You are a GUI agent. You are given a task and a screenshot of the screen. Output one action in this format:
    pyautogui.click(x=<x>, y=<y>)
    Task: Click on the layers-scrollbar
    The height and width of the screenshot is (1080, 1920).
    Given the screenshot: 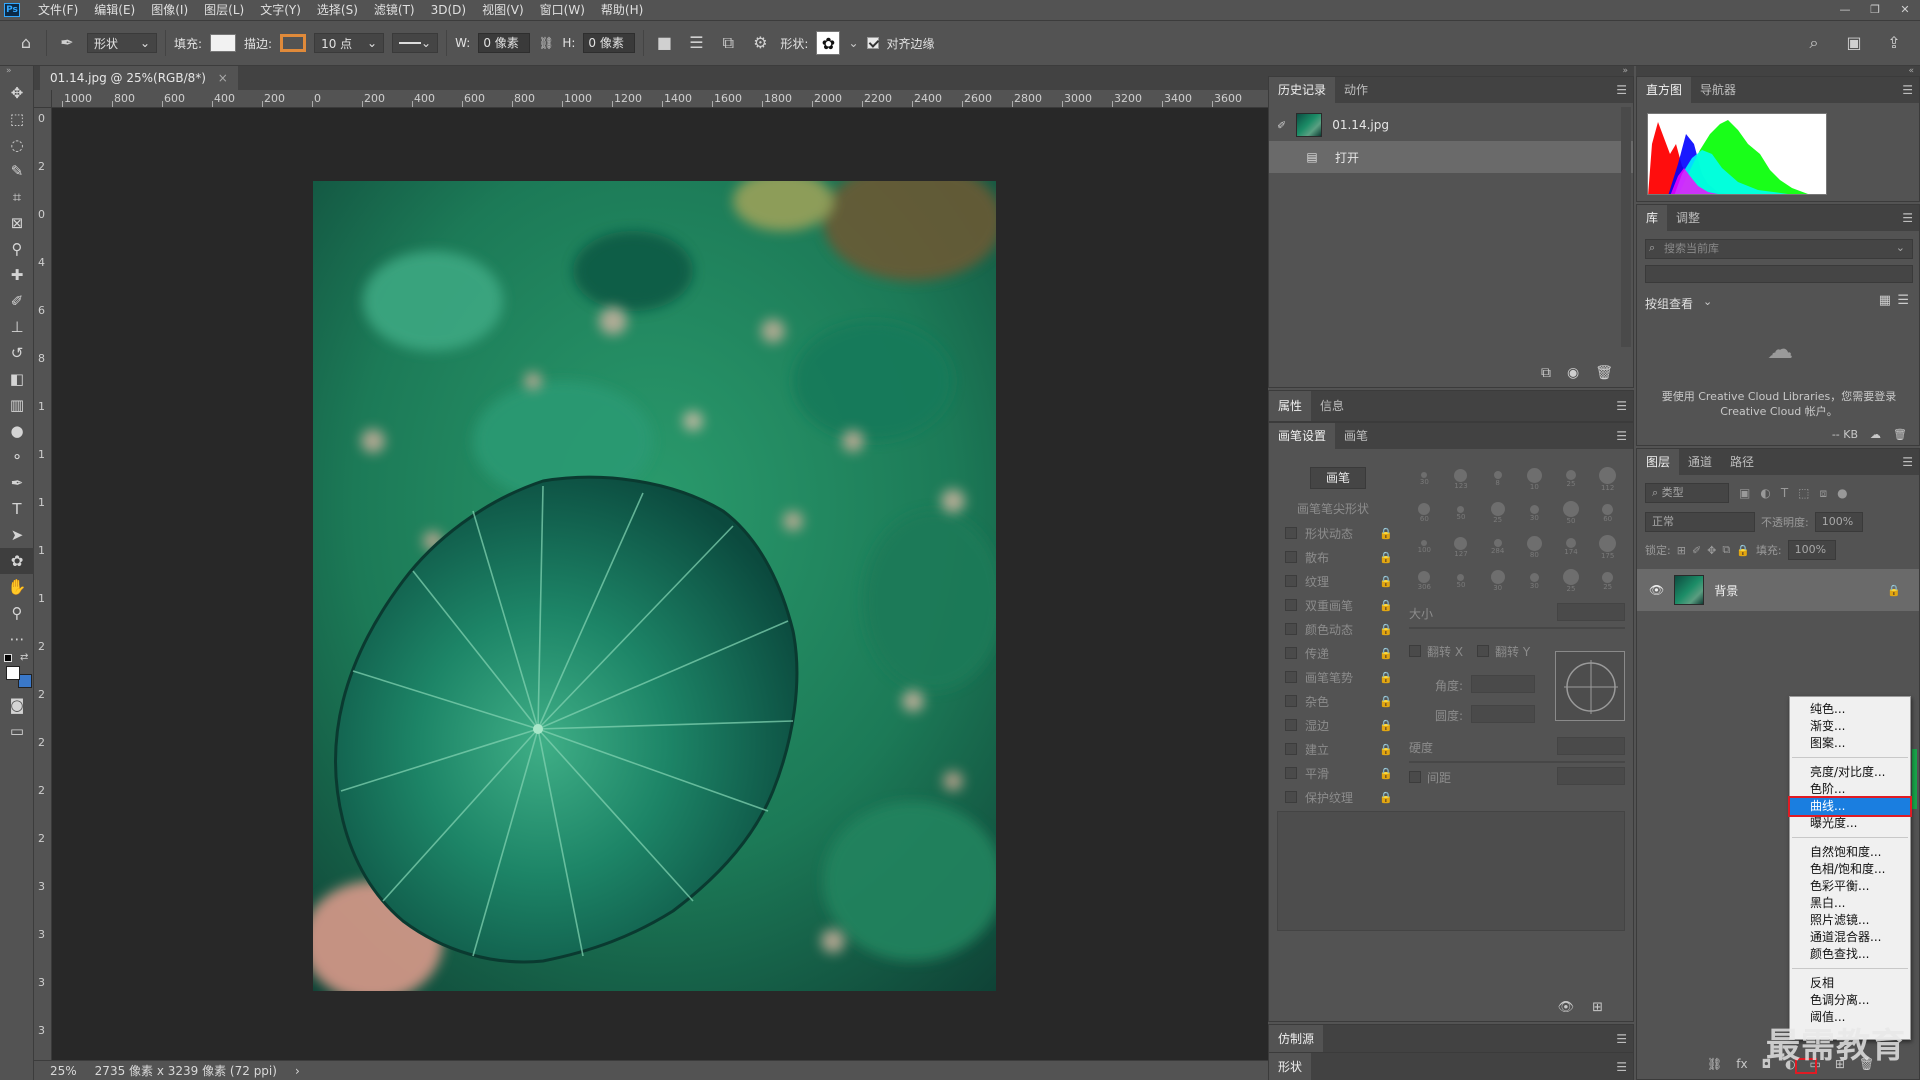 What is the action you would take?
    pyautogui.click(x=1915, y=749)
    